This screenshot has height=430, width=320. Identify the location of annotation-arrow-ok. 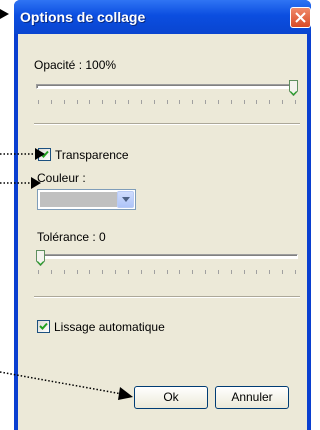
(66, 385).